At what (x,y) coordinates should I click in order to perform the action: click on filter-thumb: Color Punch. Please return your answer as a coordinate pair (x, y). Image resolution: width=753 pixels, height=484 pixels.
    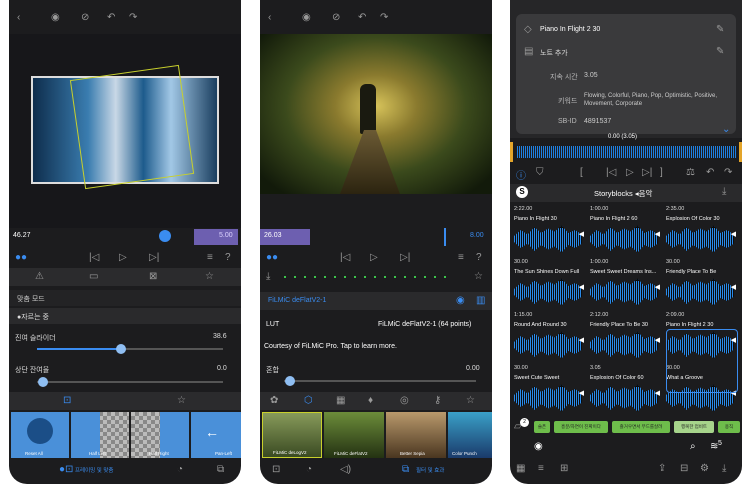
    Looking at the image, I should click on (470, 435).